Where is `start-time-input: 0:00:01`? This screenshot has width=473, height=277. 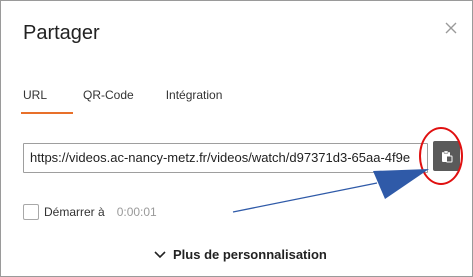
start-time-input: 0:00:01 is located at coordinates (147, 212).